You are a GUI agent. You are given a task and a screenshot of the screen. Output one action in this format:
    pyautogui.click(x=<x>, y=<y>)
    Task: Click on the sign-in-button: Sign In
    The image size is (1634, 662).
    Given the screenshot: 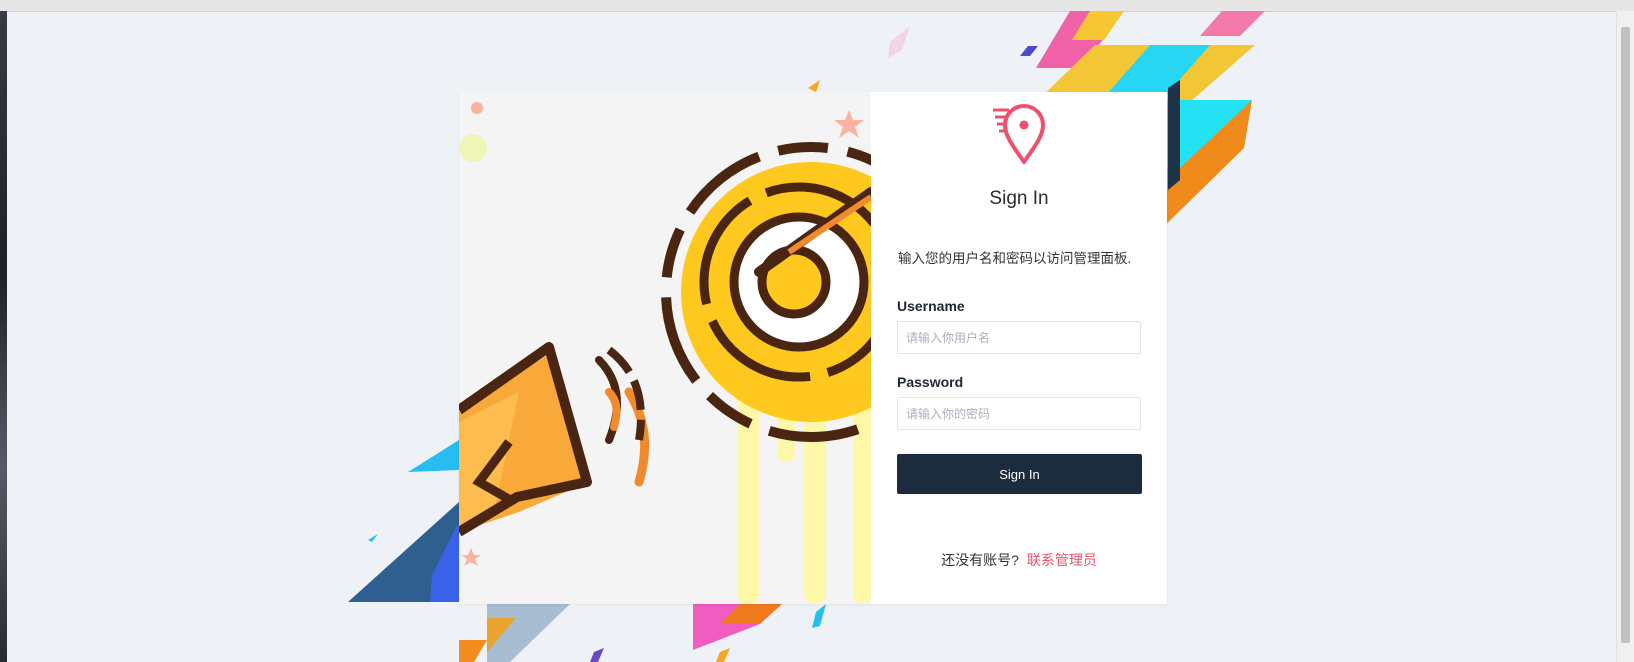 What is the action you would take?
    pyautogui.click(x=1019, y=474)
    